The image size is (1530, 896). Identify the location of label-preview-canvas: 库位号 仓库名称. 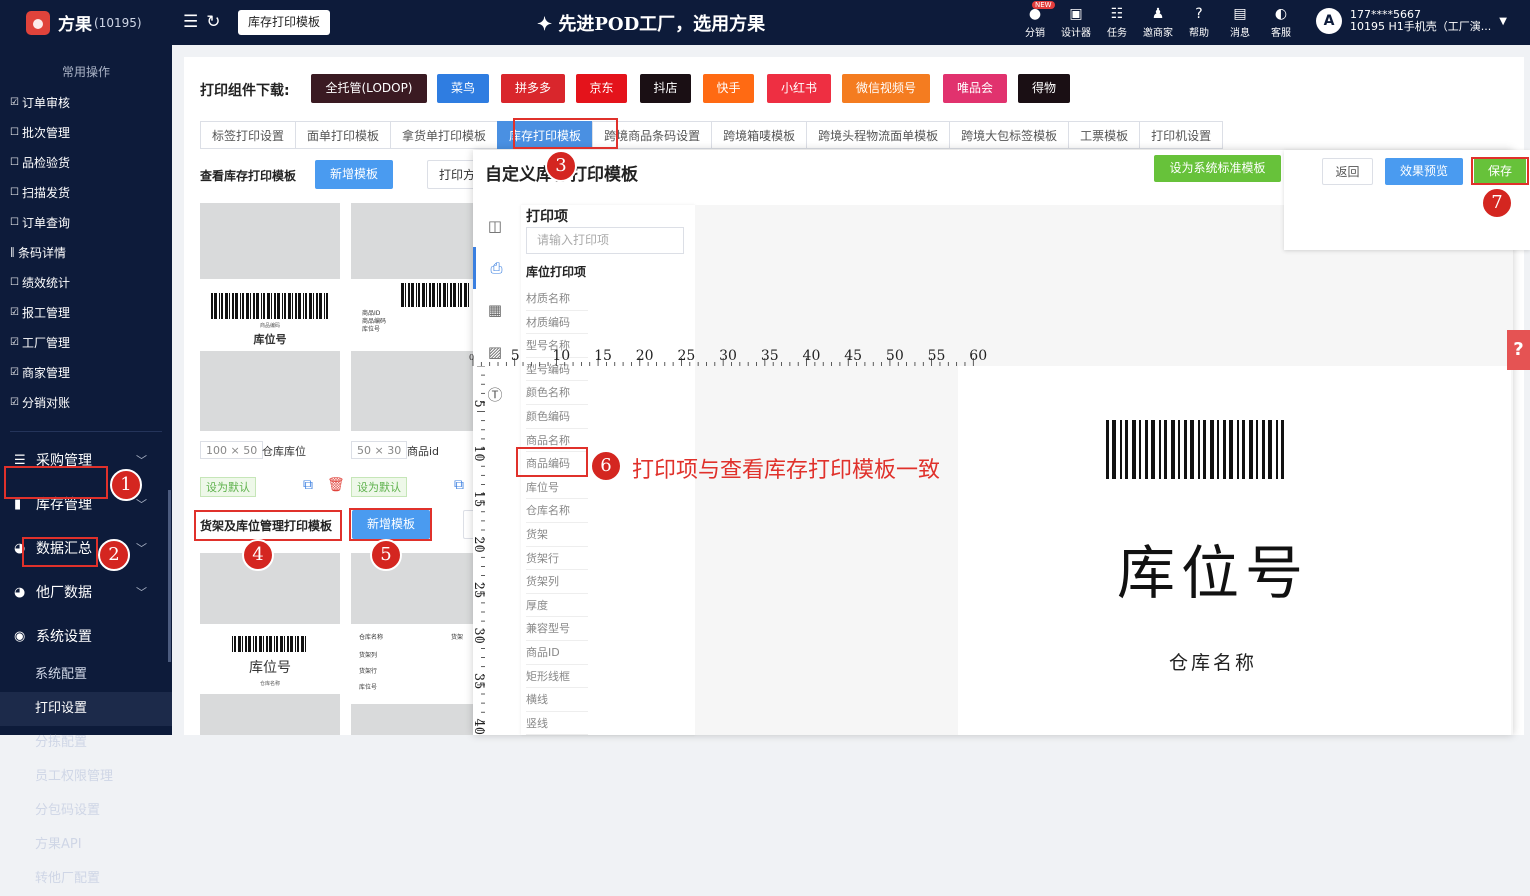
(1234, 550).